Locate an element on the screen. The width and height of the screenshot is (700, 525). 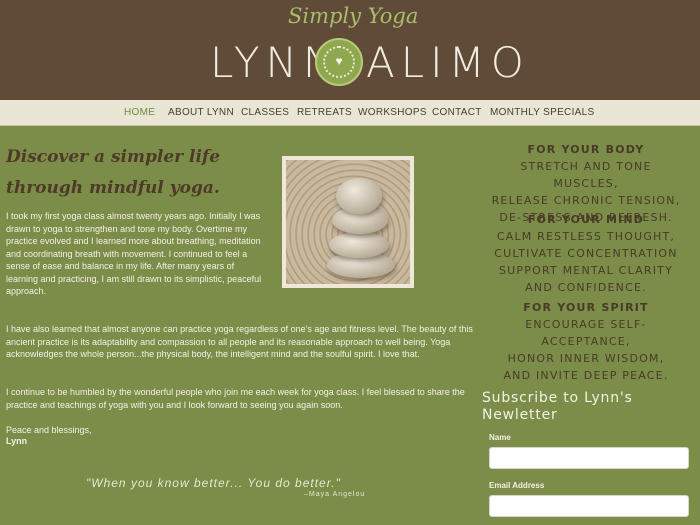
sidebar-line: AND CONFIDENCE. is located at coordinates (586, 287).